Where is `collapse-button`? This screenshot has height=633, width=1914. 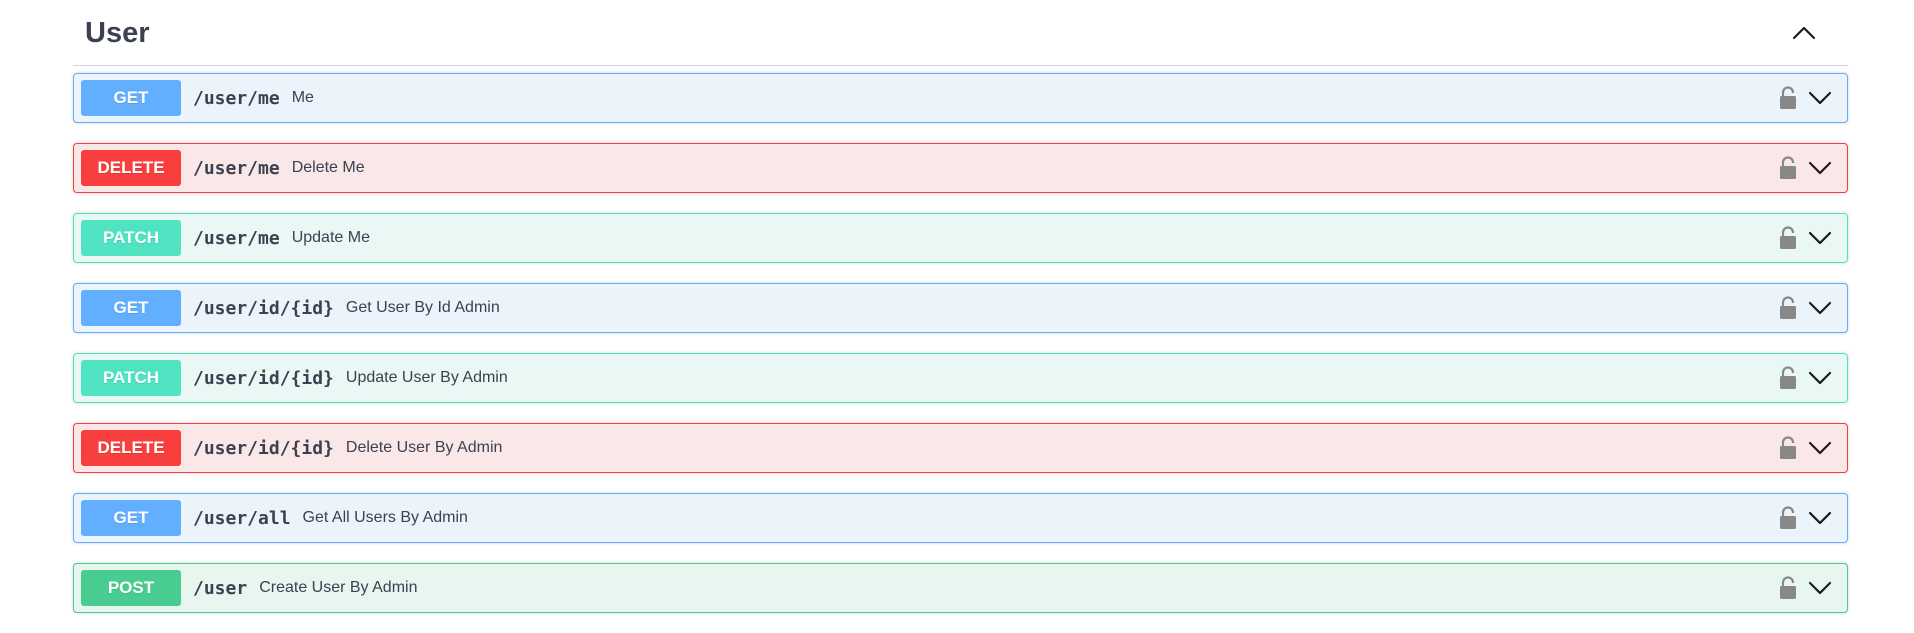 collapse-button is located at coordinates (1804, 33).